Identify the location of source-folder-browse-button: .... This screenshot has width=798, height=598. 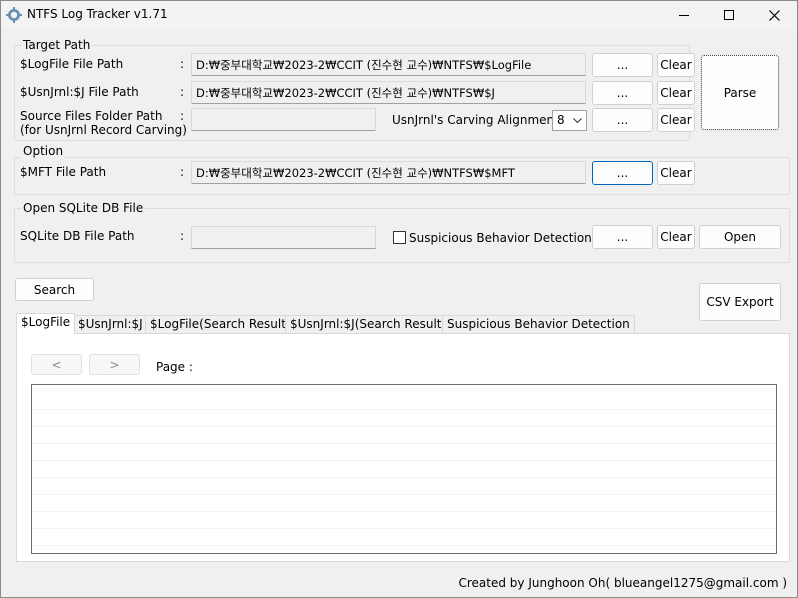
(622, 120).